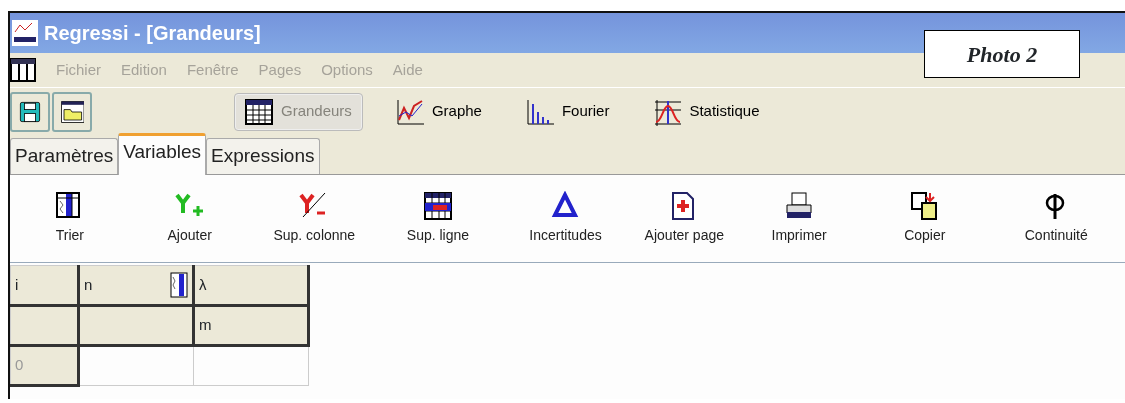  What do you see at coordinates (259, 111) in the screenshot?
I see `table-icon` at bounding box center [259, 111].